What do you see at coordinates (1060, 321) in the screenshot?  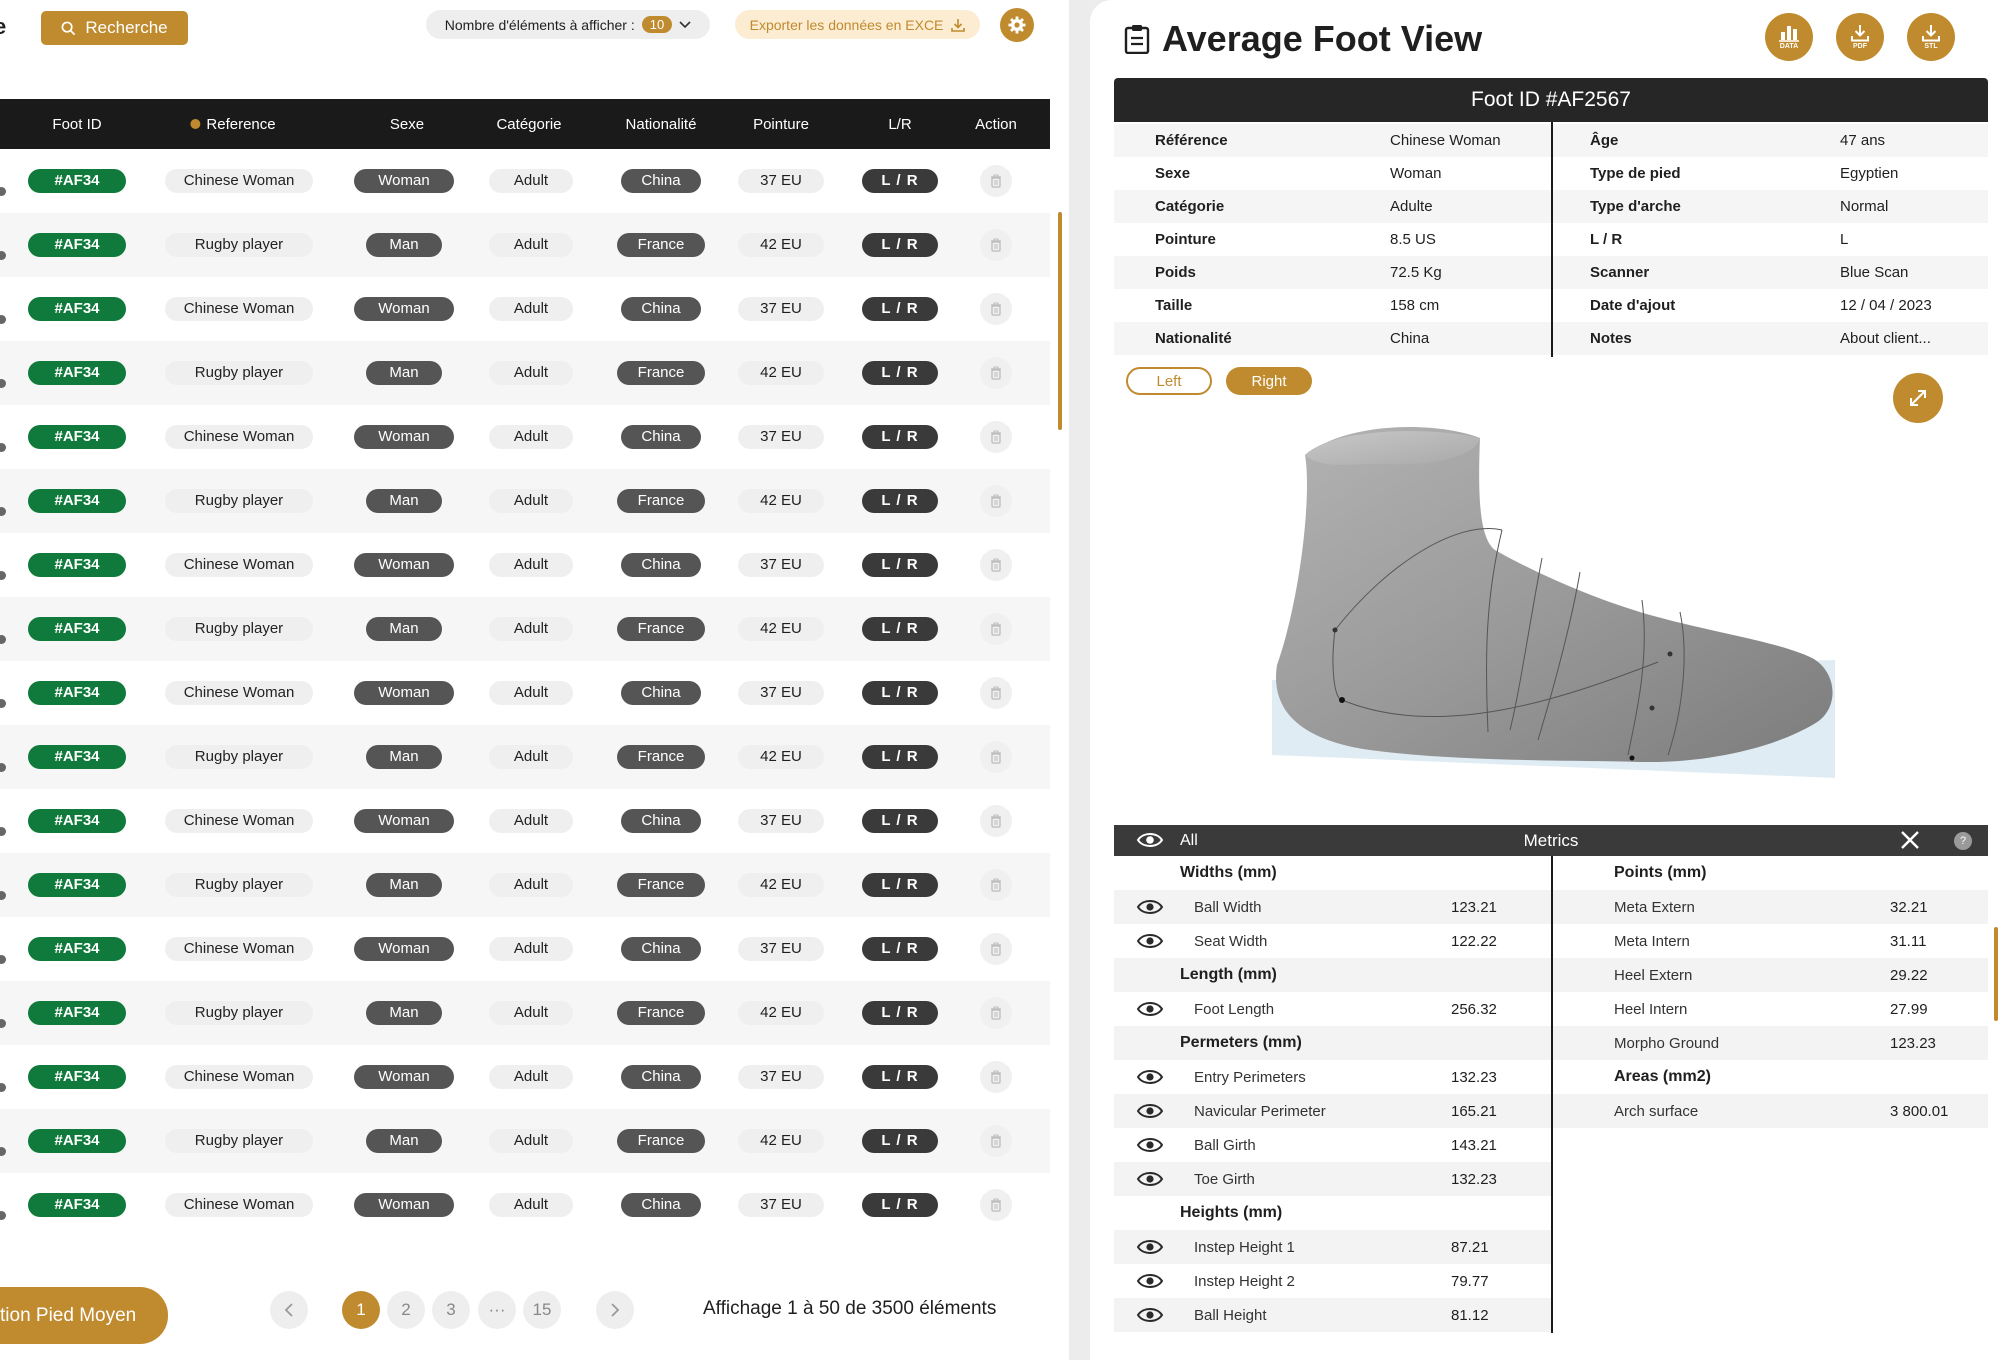 I see `table-scrollbar` at bounding box center [1060, 321].